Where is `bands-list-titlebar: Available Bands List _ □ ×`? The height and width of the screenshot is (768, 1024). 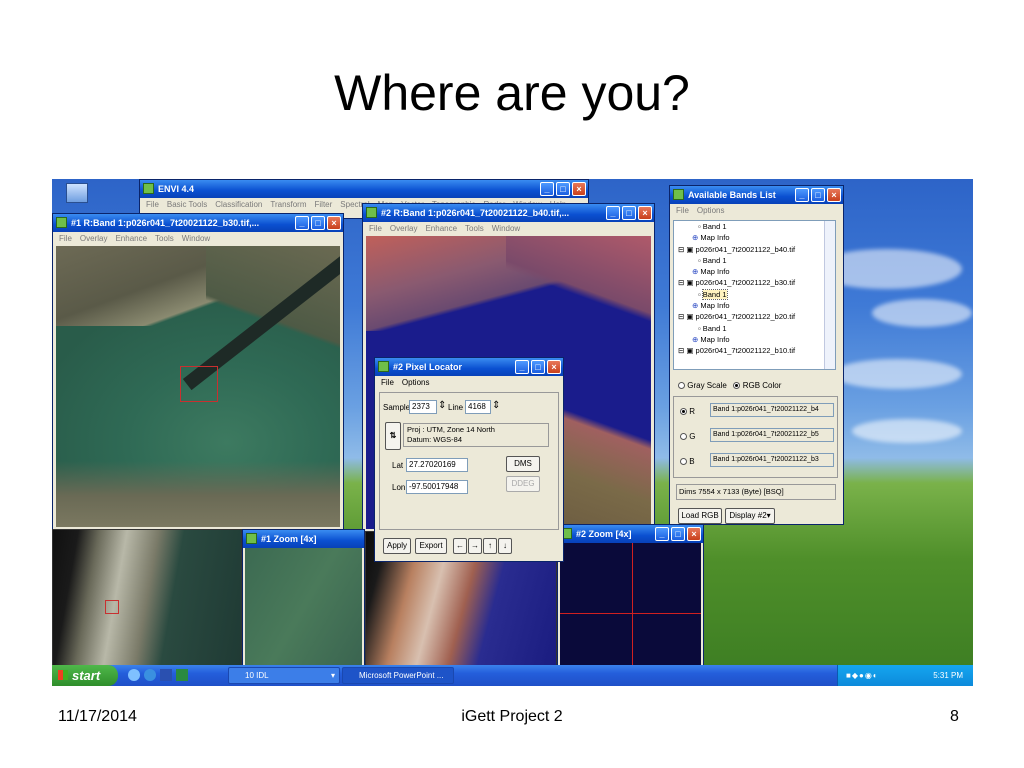
bands-list-titlebar: Available Bands List _ □ × is located at coordinates (756, 195).